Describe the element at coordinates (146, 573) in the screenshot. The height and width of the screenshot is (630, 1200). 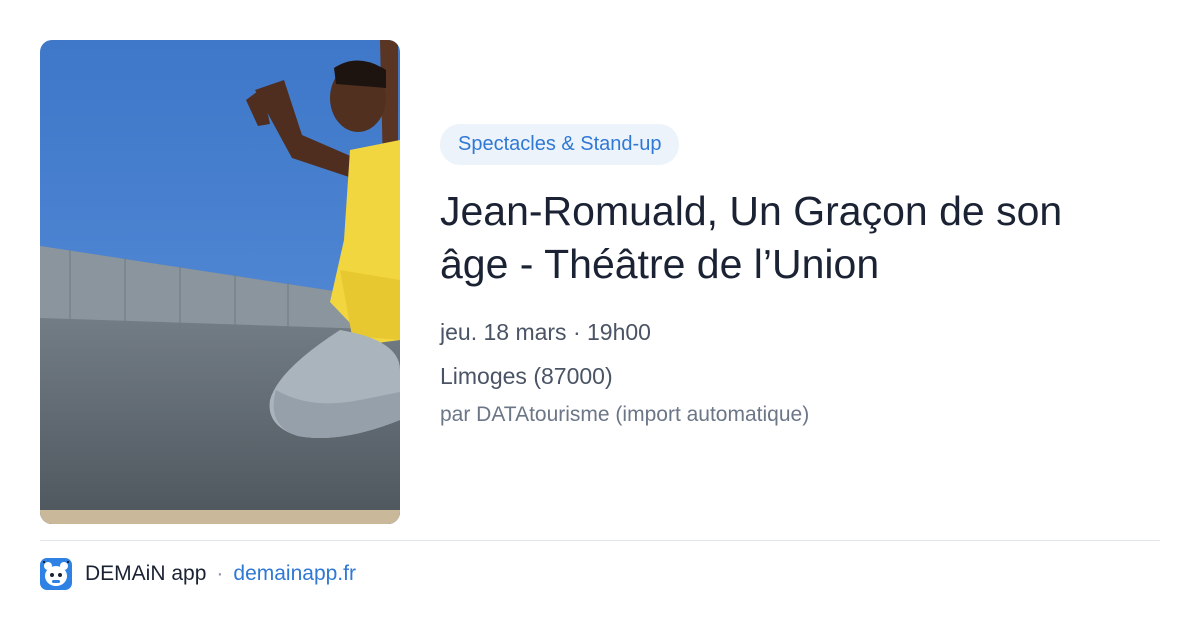
I see `app-name: DEMAiN app` at that location.